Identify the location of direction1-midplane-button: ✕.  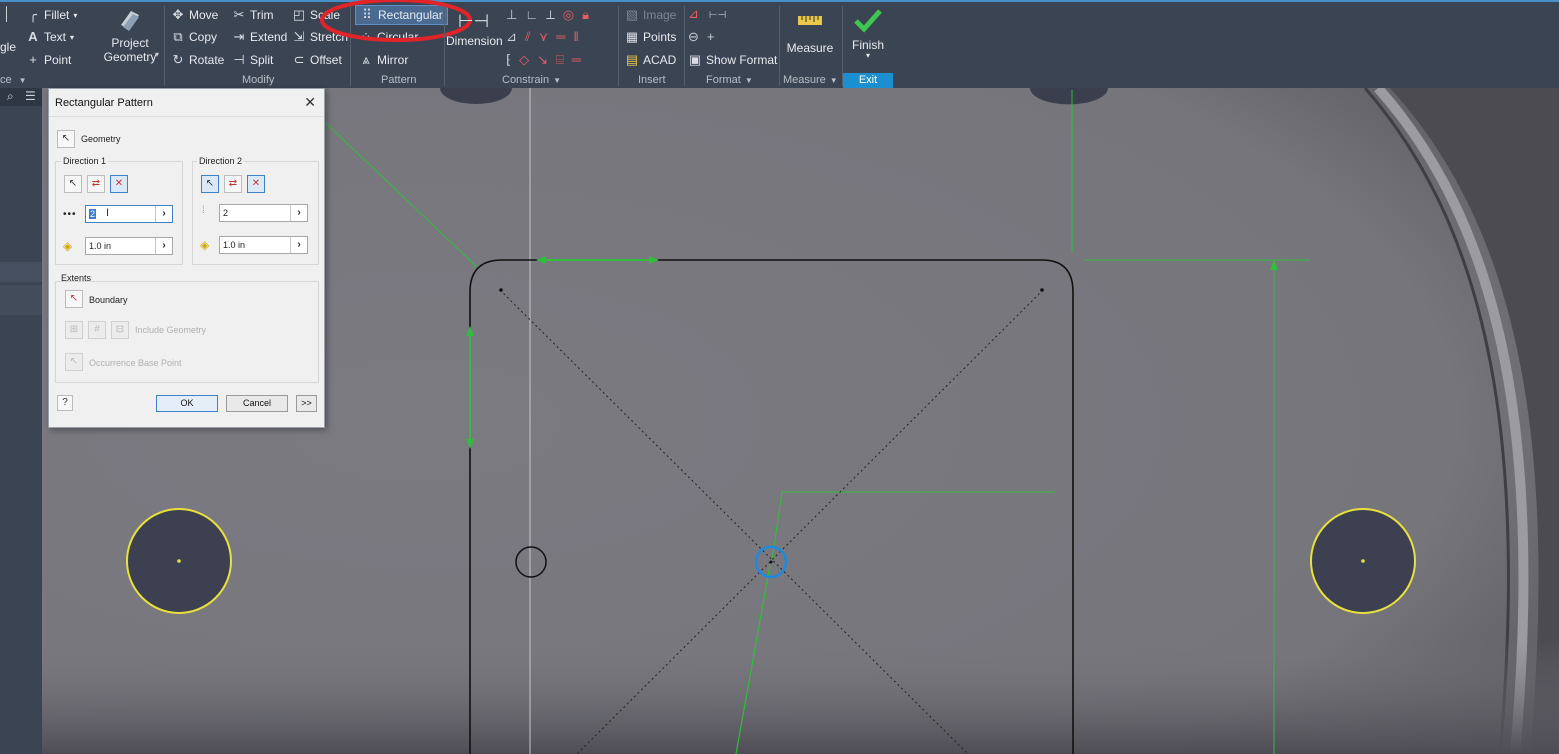
(119, 184).